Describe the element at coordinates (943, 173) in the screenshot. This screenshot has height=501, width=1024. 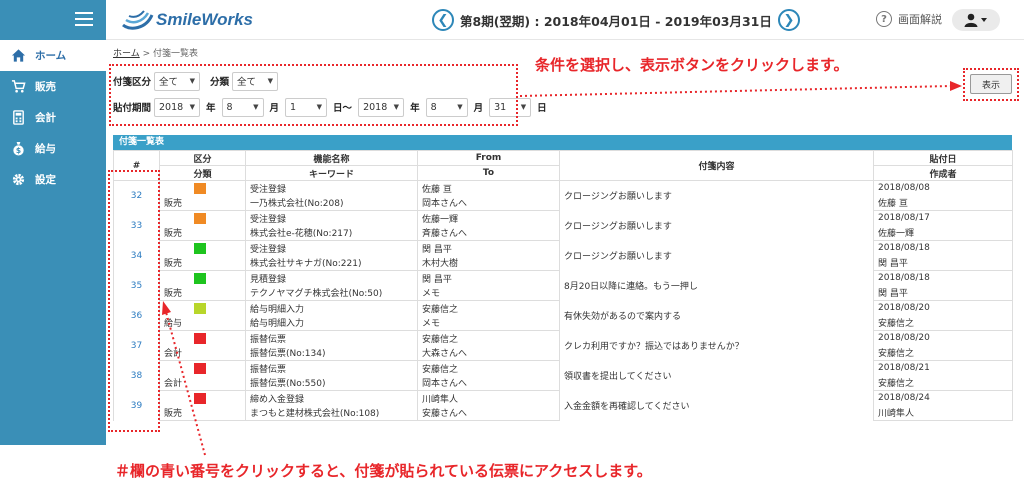
I see `header-creator: 作成者` at that location.